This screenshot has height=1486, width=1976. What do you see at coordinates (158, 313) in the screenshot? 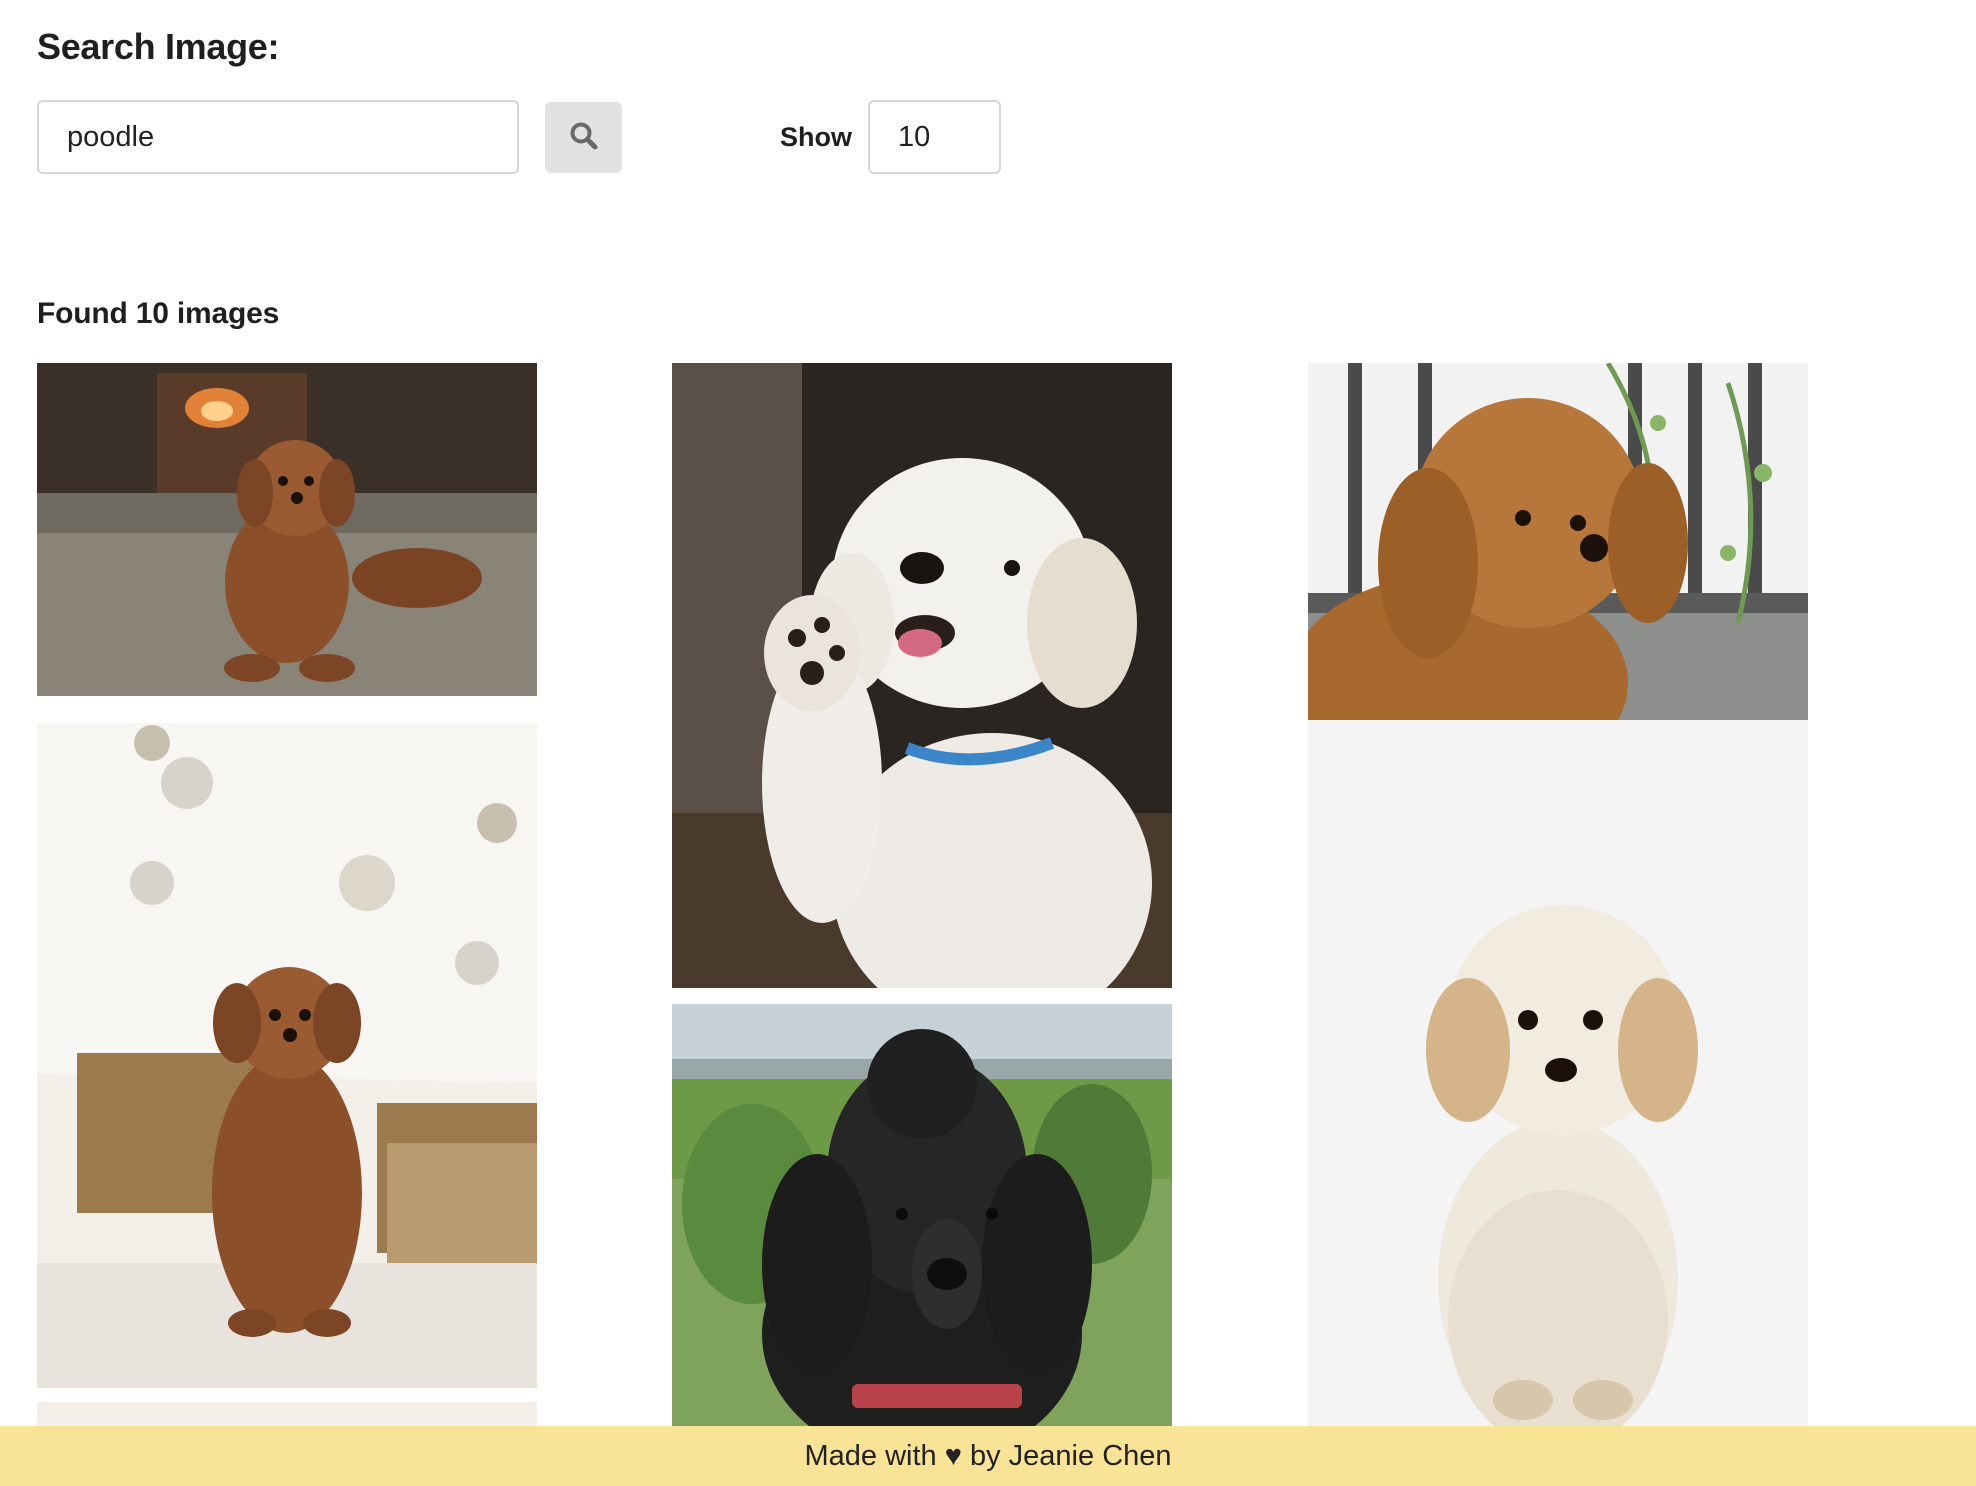
I see `results-count-text: Found 10 images` at bounding box center [158, 313].